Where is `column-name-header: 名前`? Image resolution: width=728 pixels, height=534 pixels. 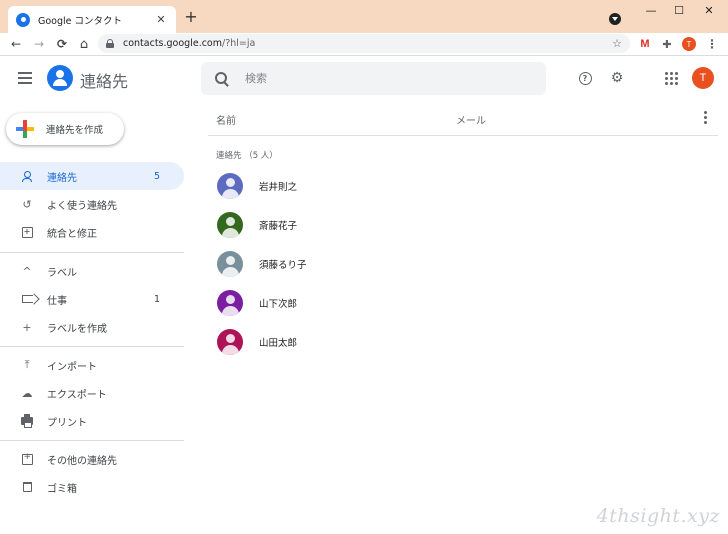
column-name-header: 名前 is located at coordinates (226, 121).